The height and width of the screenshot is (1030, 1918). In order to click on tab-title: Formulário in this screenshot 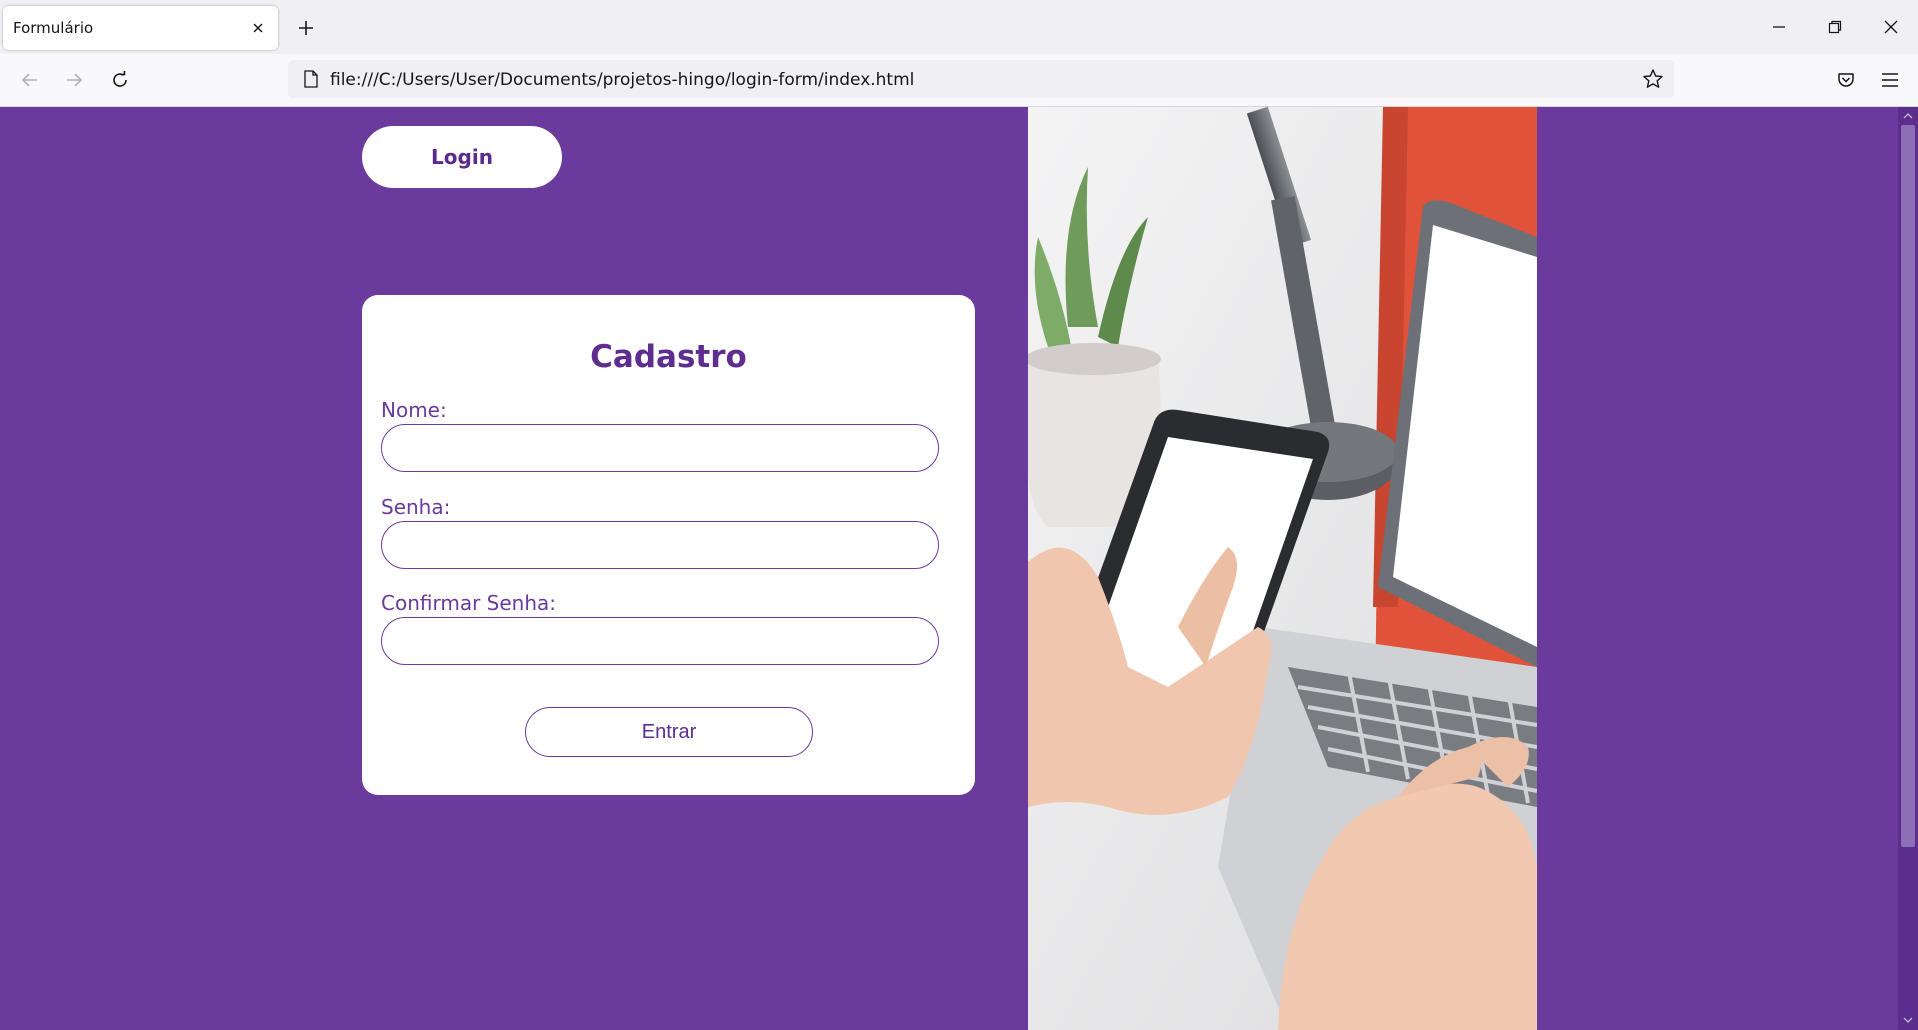, I will do `click(53, 28)`.